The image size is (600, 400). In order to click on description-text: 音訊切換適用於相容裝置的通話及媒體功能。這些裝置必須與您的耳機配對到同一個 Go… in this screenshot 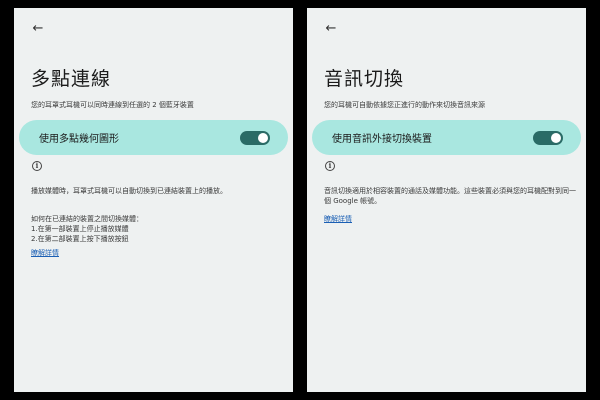, I will do `click(450, 196)`.